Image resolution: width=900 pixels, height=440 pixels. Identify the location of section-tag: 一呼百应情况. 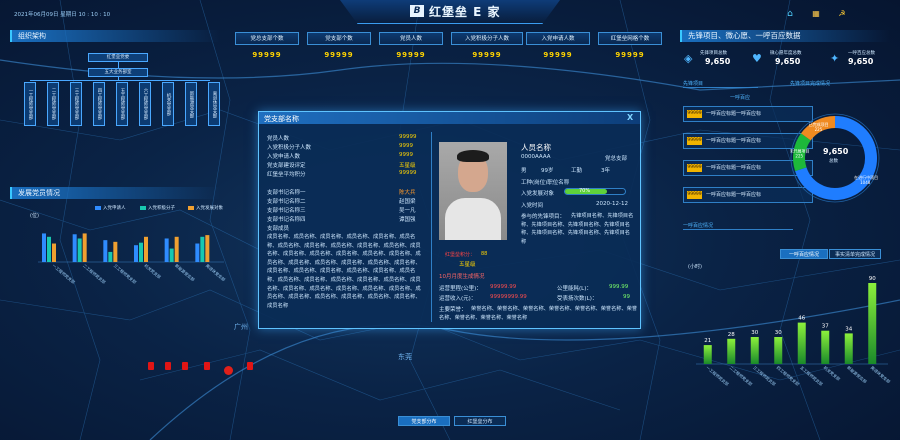
(738, 226).